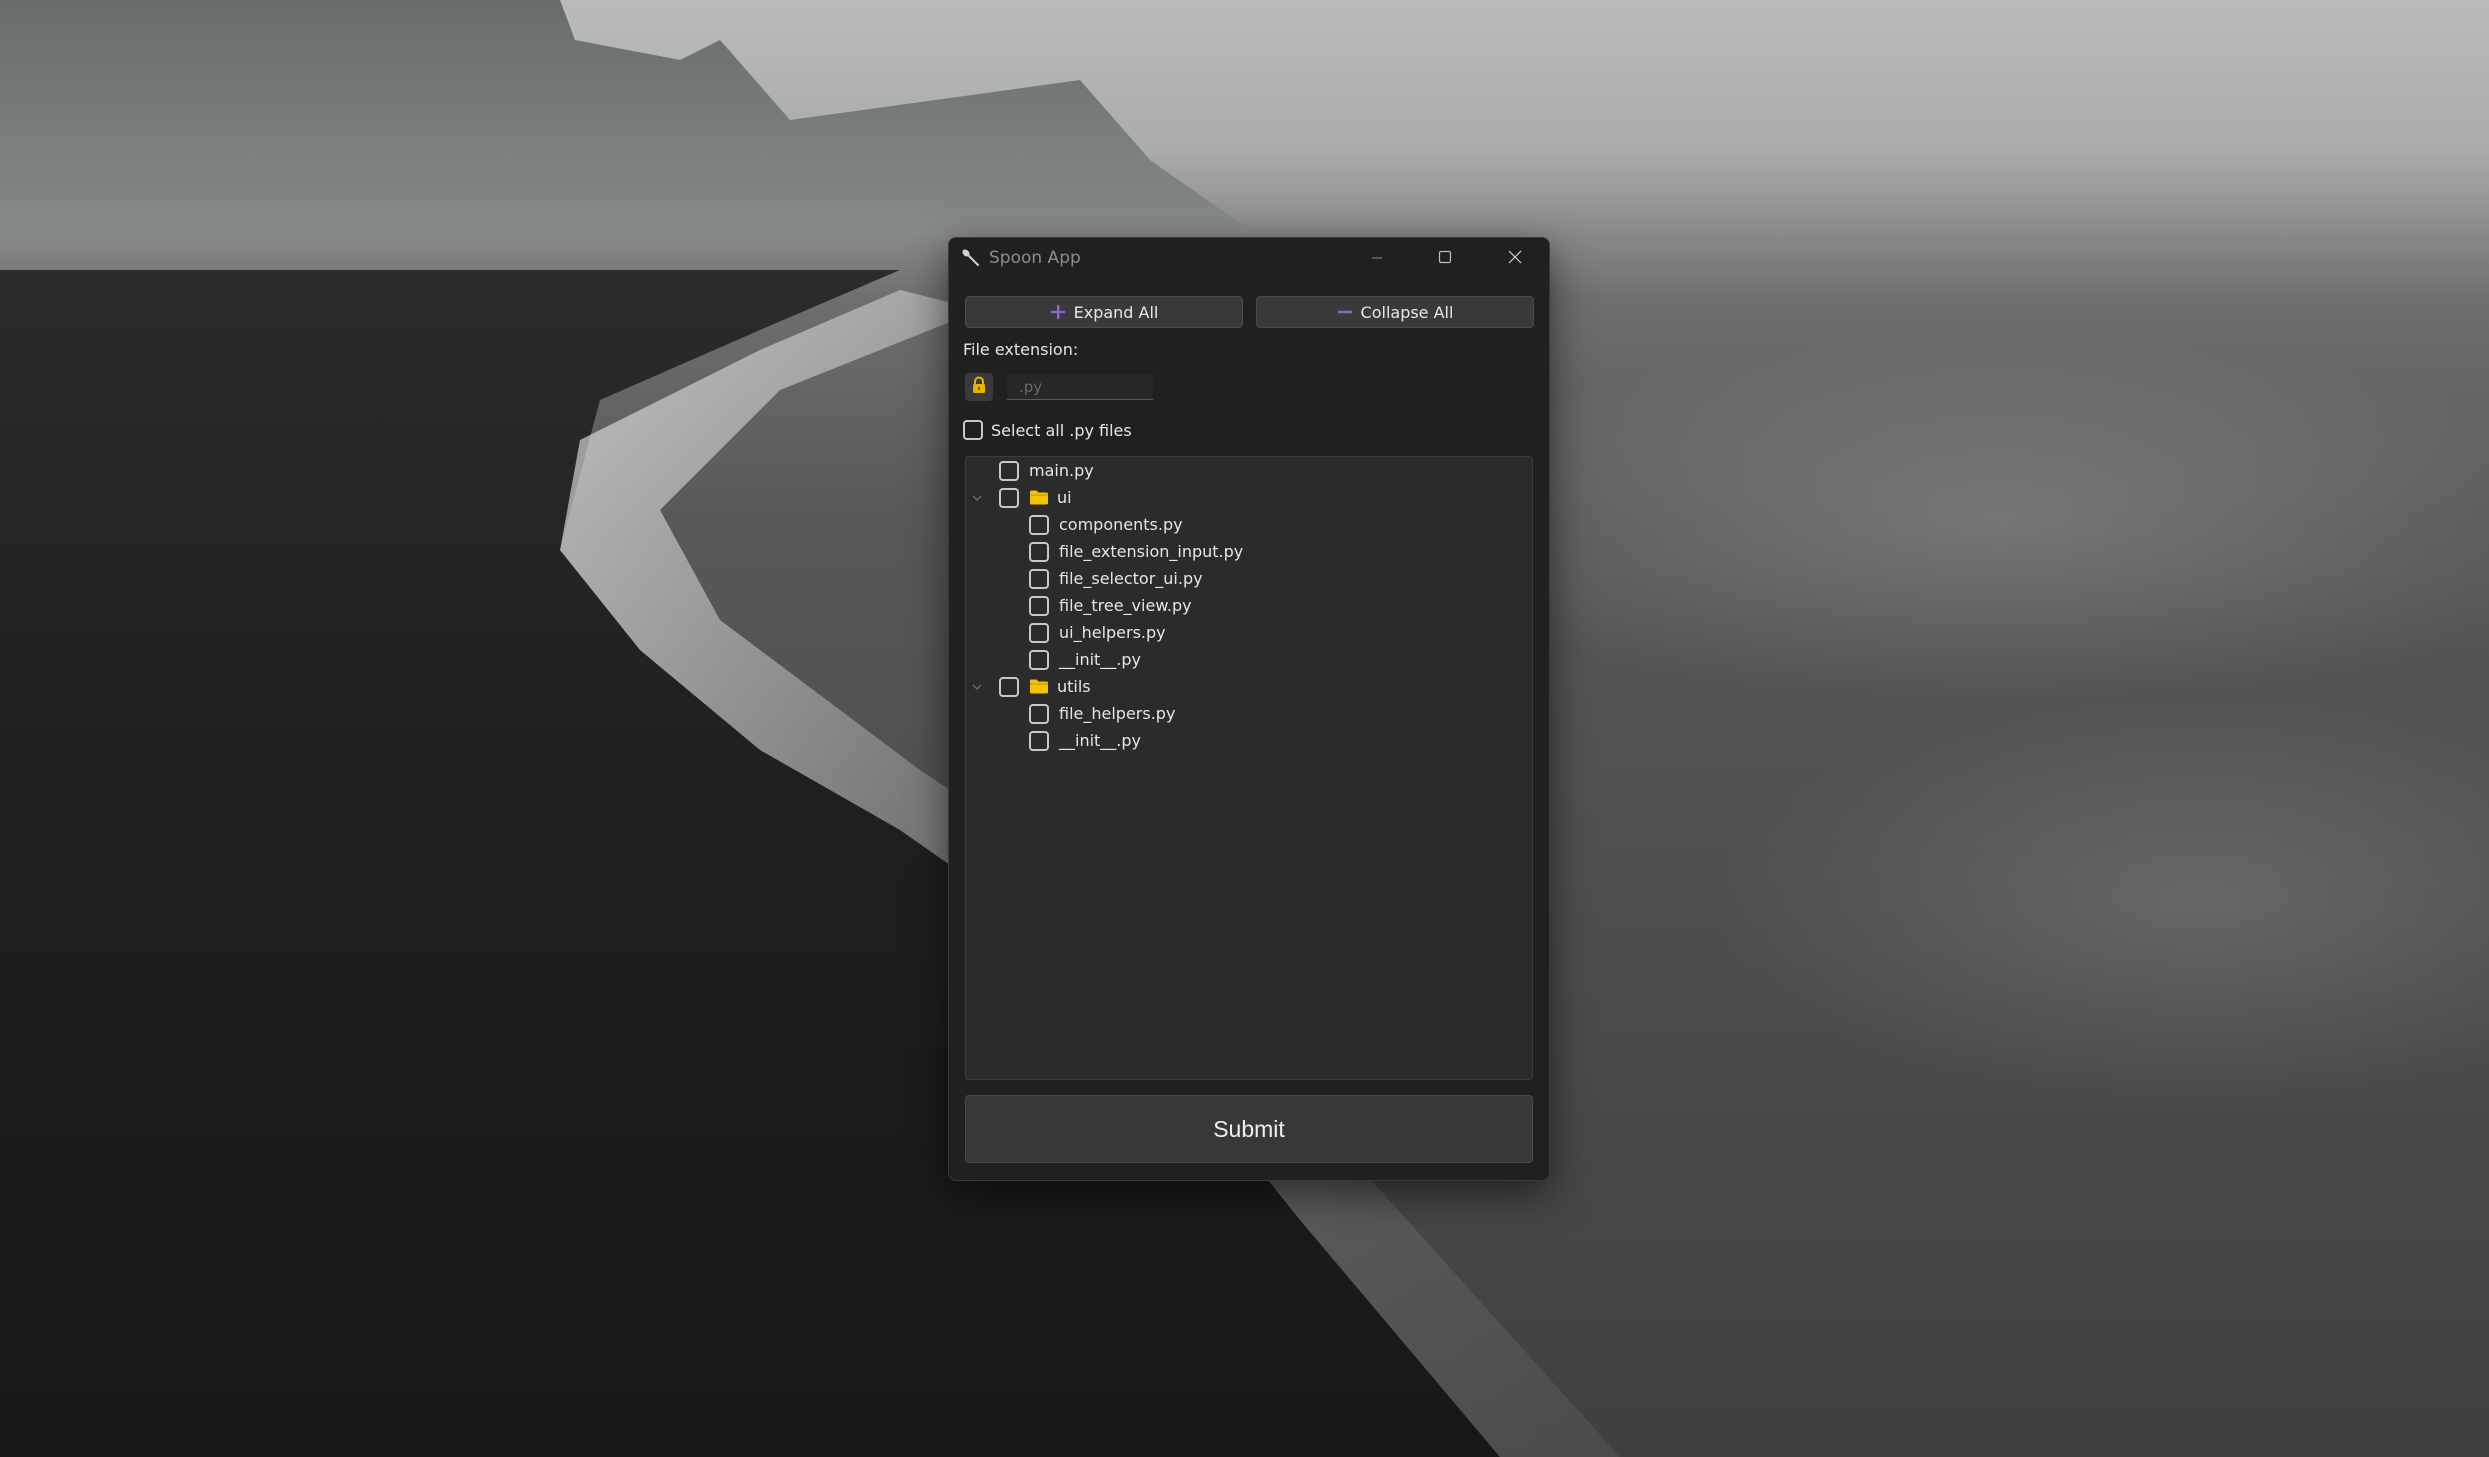  Describe the element at coordinates (1021, 349) in the screenshot. I see `file-extension-label: File extension:` at that location.